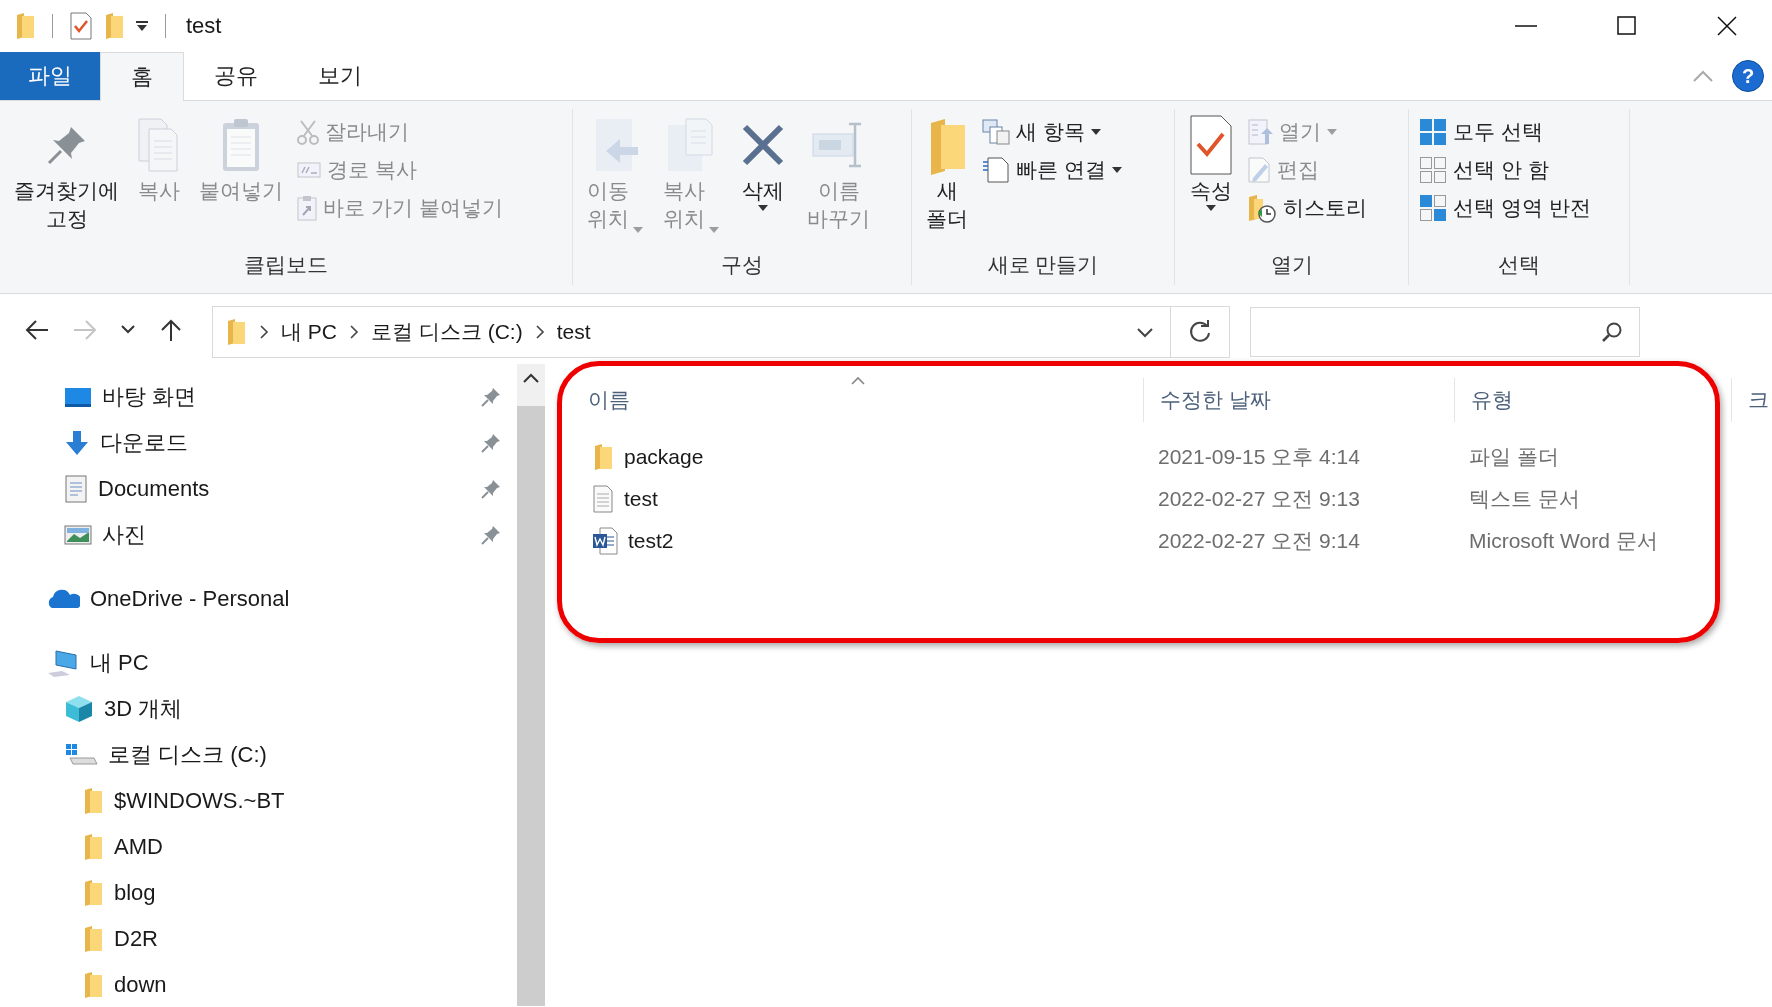  I want to click on help-button: ?, so click(1748, 76).